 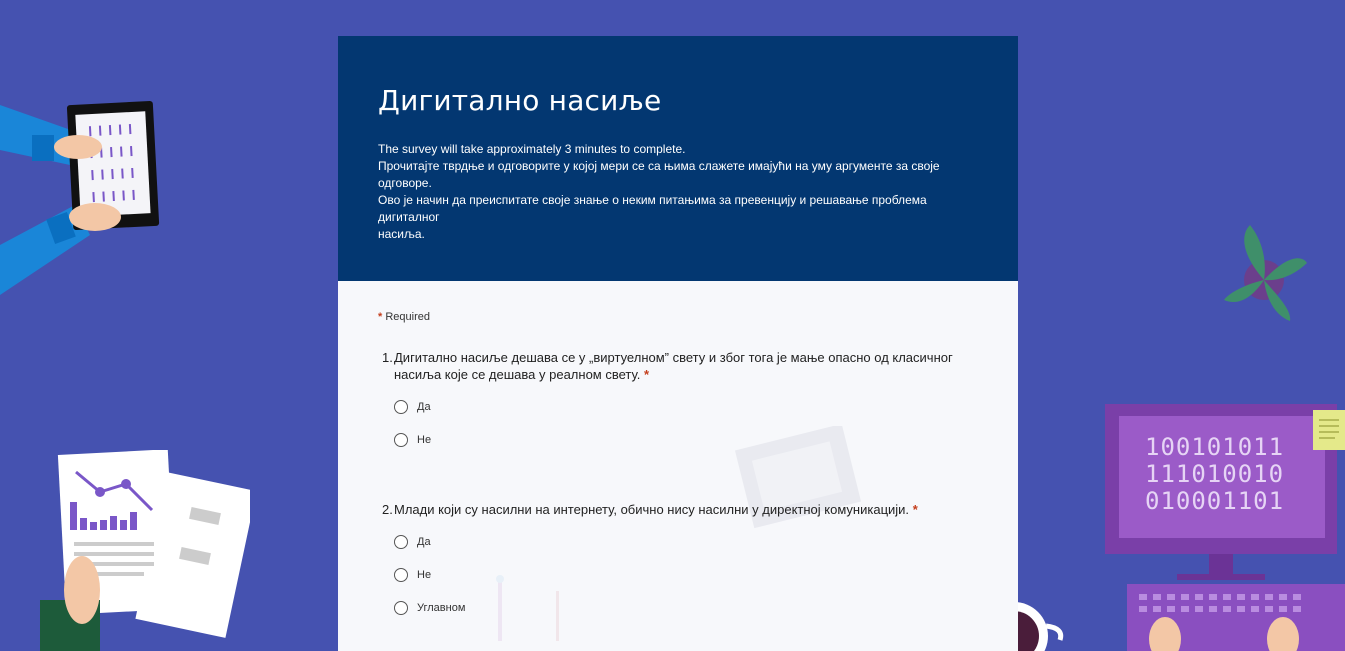 I want to click on form-title: Дигитално насиље, so click(x=520, y=100).